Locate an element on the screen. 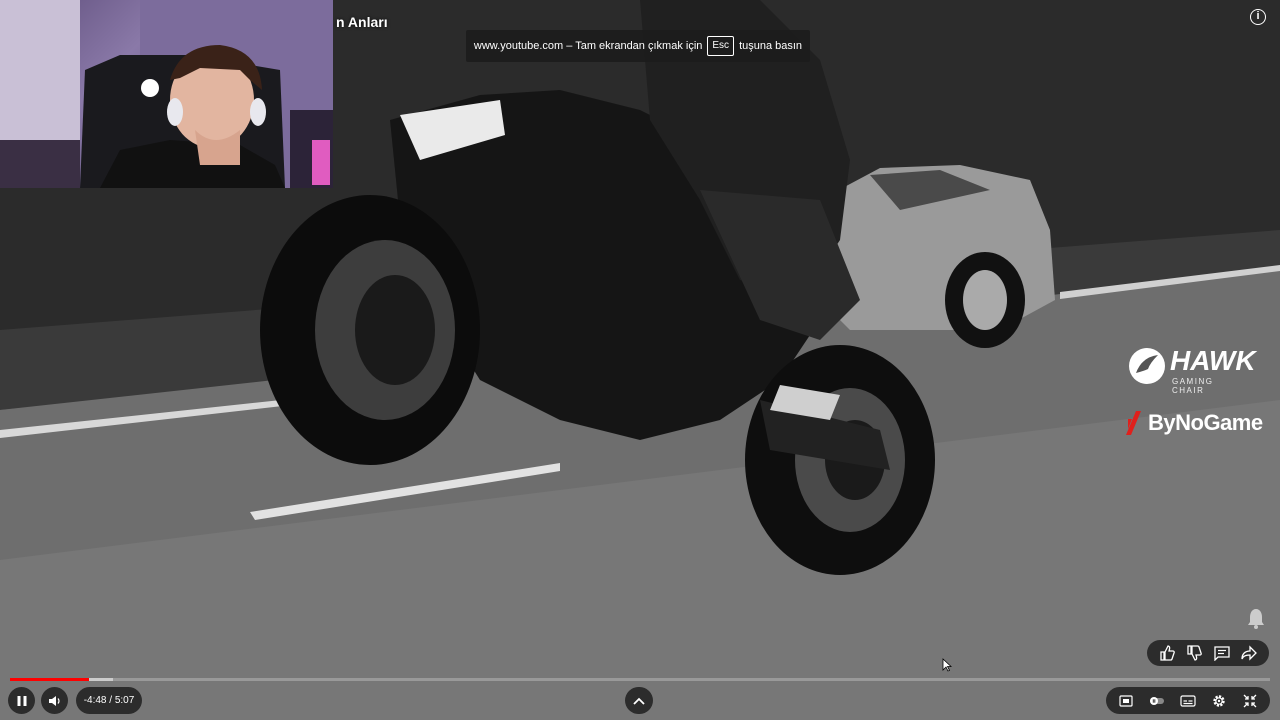 The height and width of the screenshot is (720, 1280). autoplay-toggle-icon is located at coordinates (1157, 701).